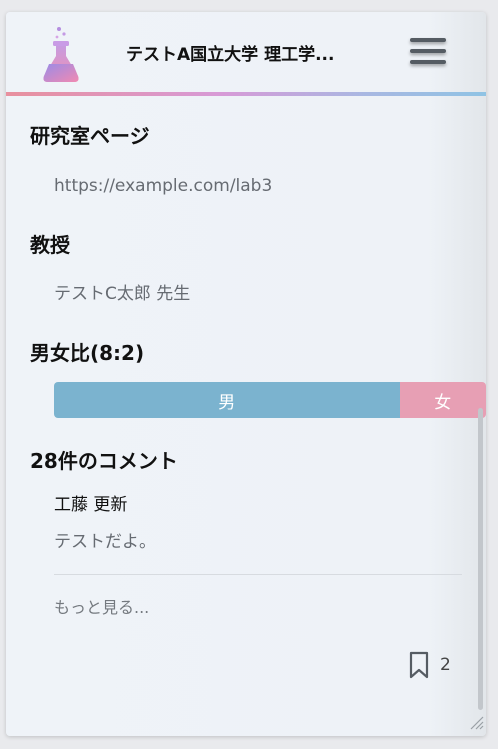 The height and width of the screenshot is (749, 498). I want to click on bookmark-button: 2, so click(429, 665).